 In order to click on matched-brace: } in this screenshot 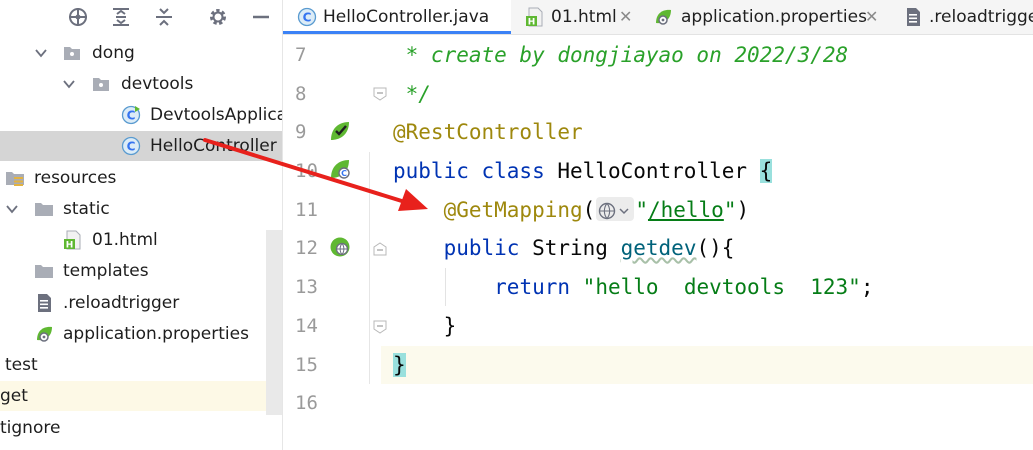, I will do `click(399, 365)`.